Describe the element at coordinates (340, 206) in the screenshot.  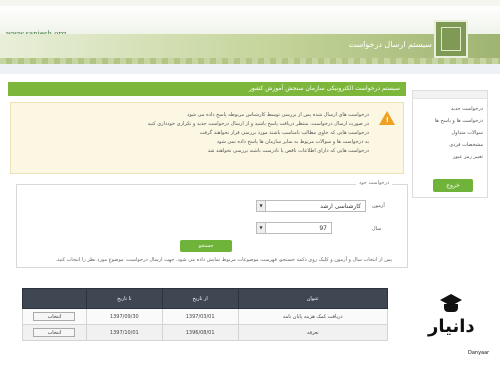
I see `exam-select-value: کارشناسی ارشد` at that location.